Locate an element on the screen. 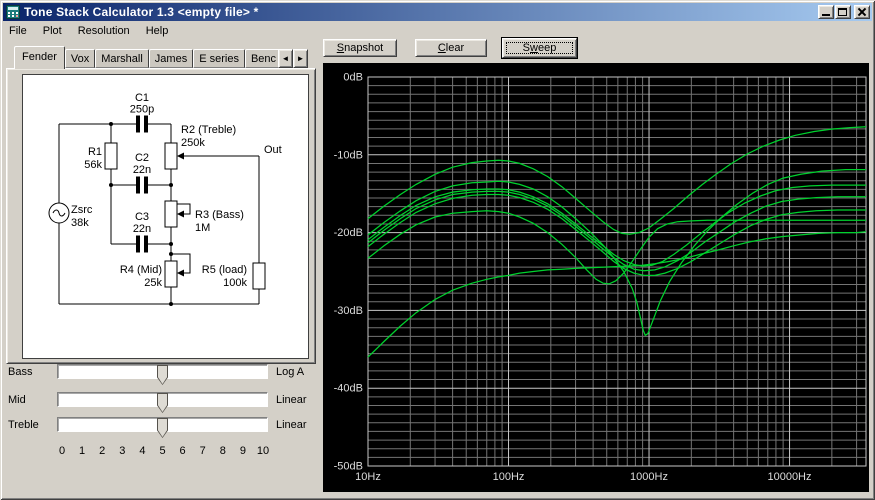 The height and width of the screenshot is (500, 875). tab-strip: Fender Vox Marshall James E series Benc is located at coordinates (148, 57).